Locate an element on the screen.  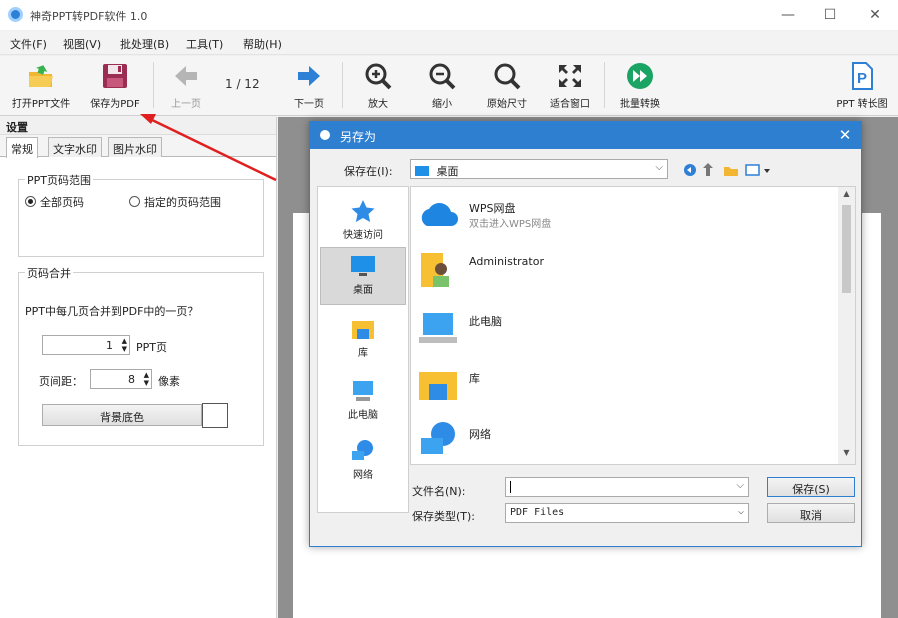
menu-tools: 工具(T) is located at coordinates (204, 44).